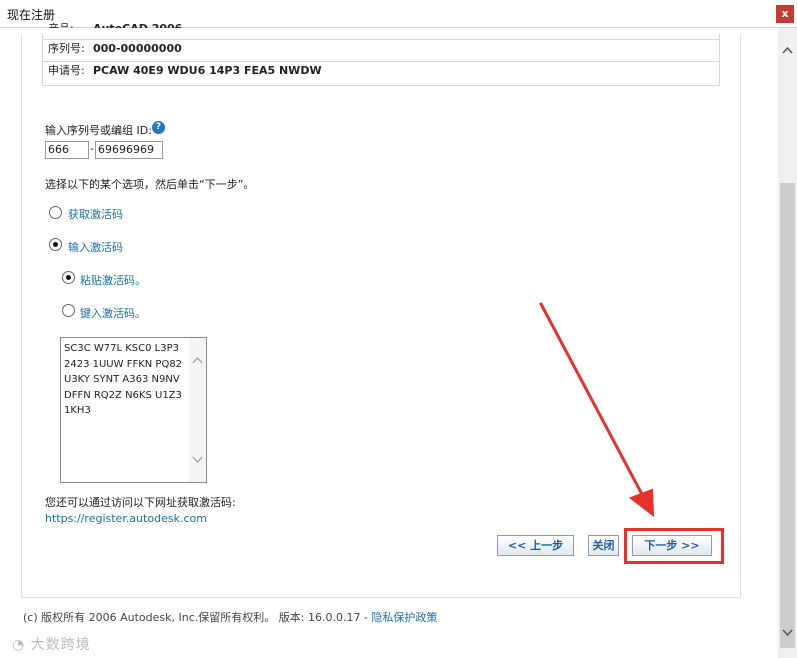 The width and height of the screenshot is (797, 658). What do you see at coordinates (381, 48) in the screenshot?
I see `table-row: 序列号: 000-00000000` at bounding box center [381, 48].